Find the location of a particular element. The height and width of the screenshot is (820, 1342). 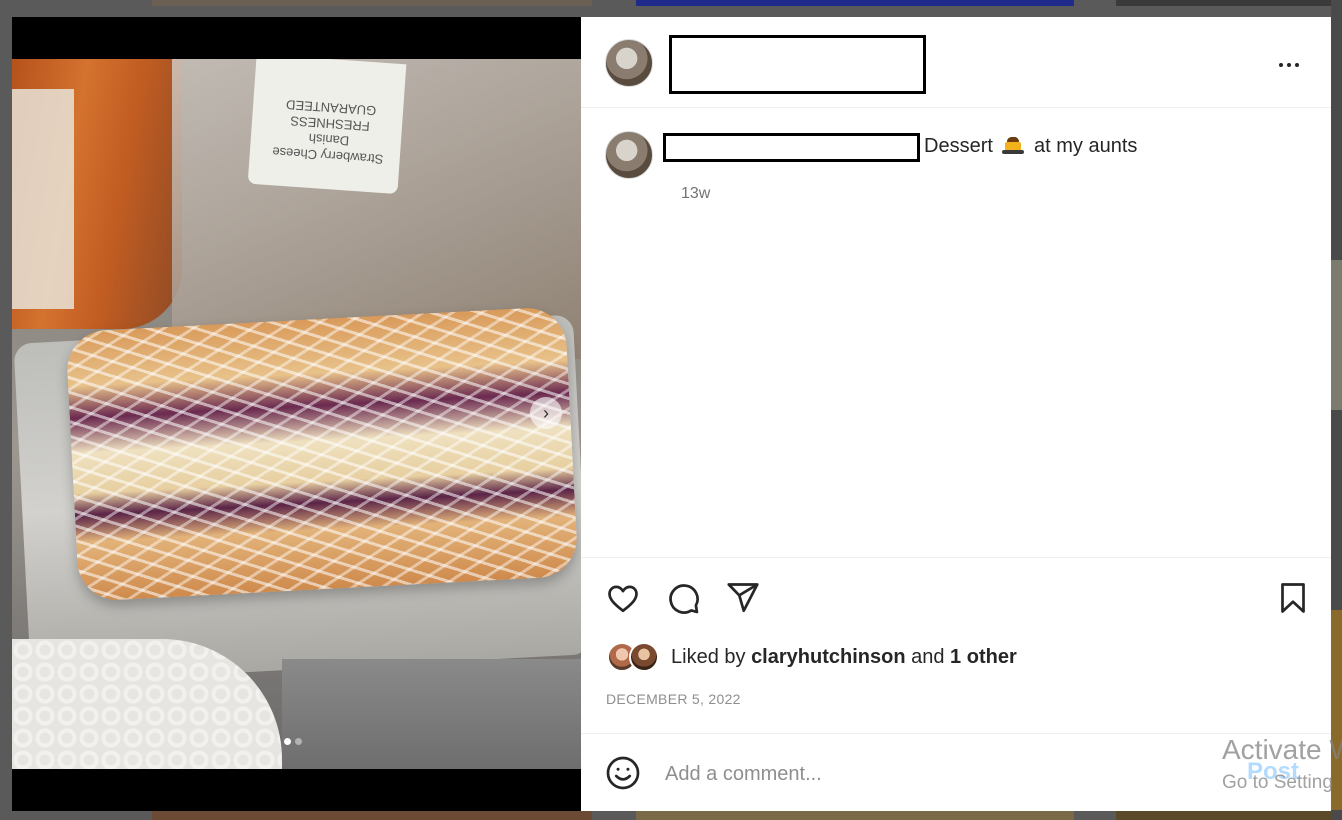

chevron-right-icon: › is located at coordinates (546, 413).